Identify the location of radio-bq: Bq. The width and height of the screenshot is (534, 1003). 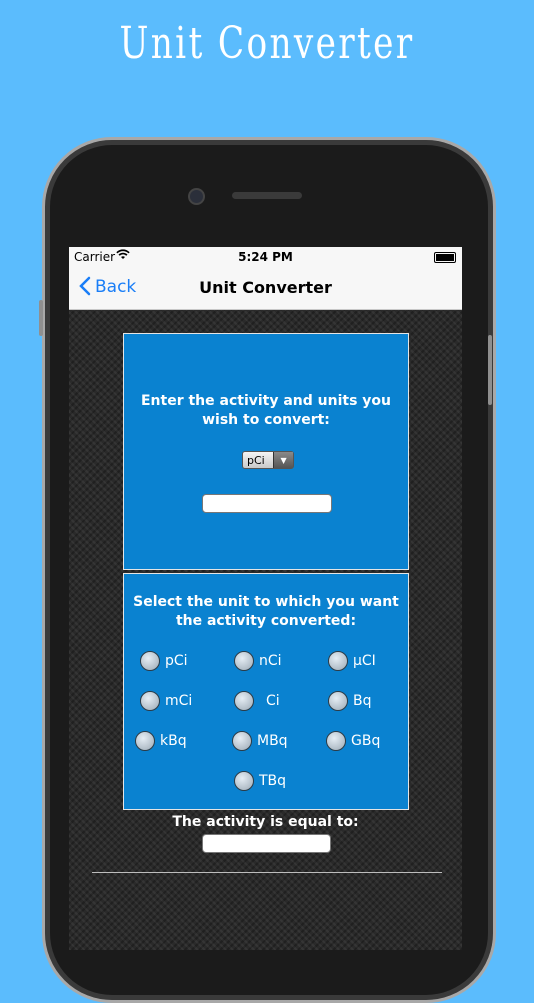
(350, 701).